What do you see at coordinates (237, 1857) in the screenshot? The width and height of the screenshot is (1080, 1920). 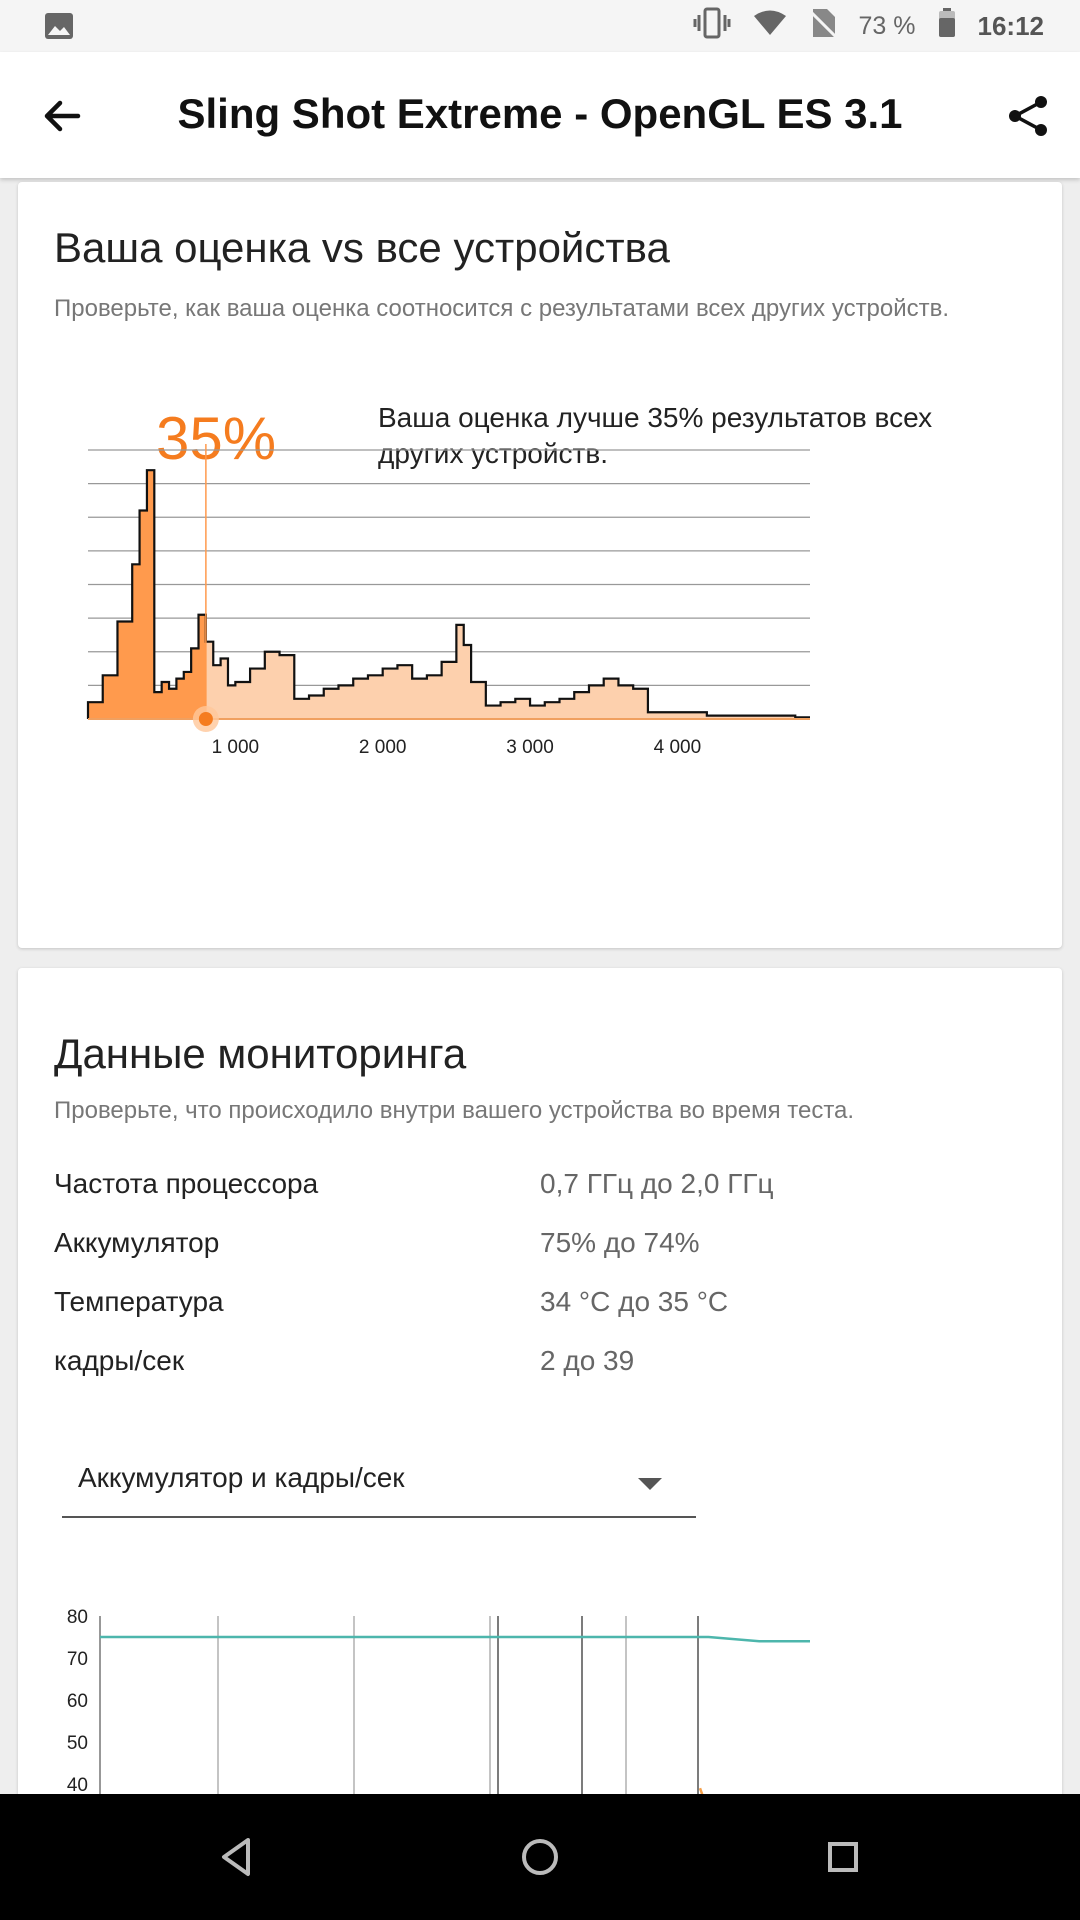 I see `nav-back-icon` at bounding box center [237, 1857].